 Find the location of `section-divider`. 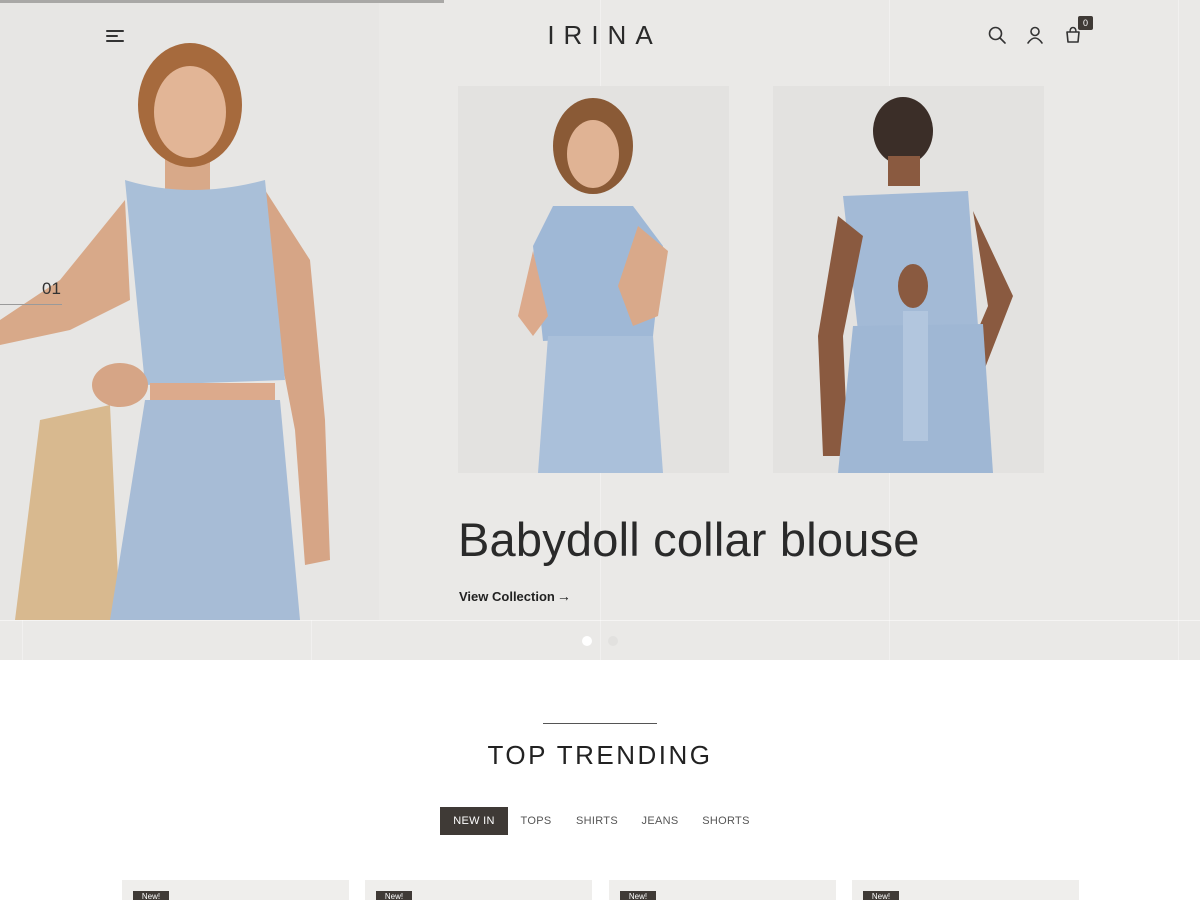

section-divider is located at coordinates (600, 723).